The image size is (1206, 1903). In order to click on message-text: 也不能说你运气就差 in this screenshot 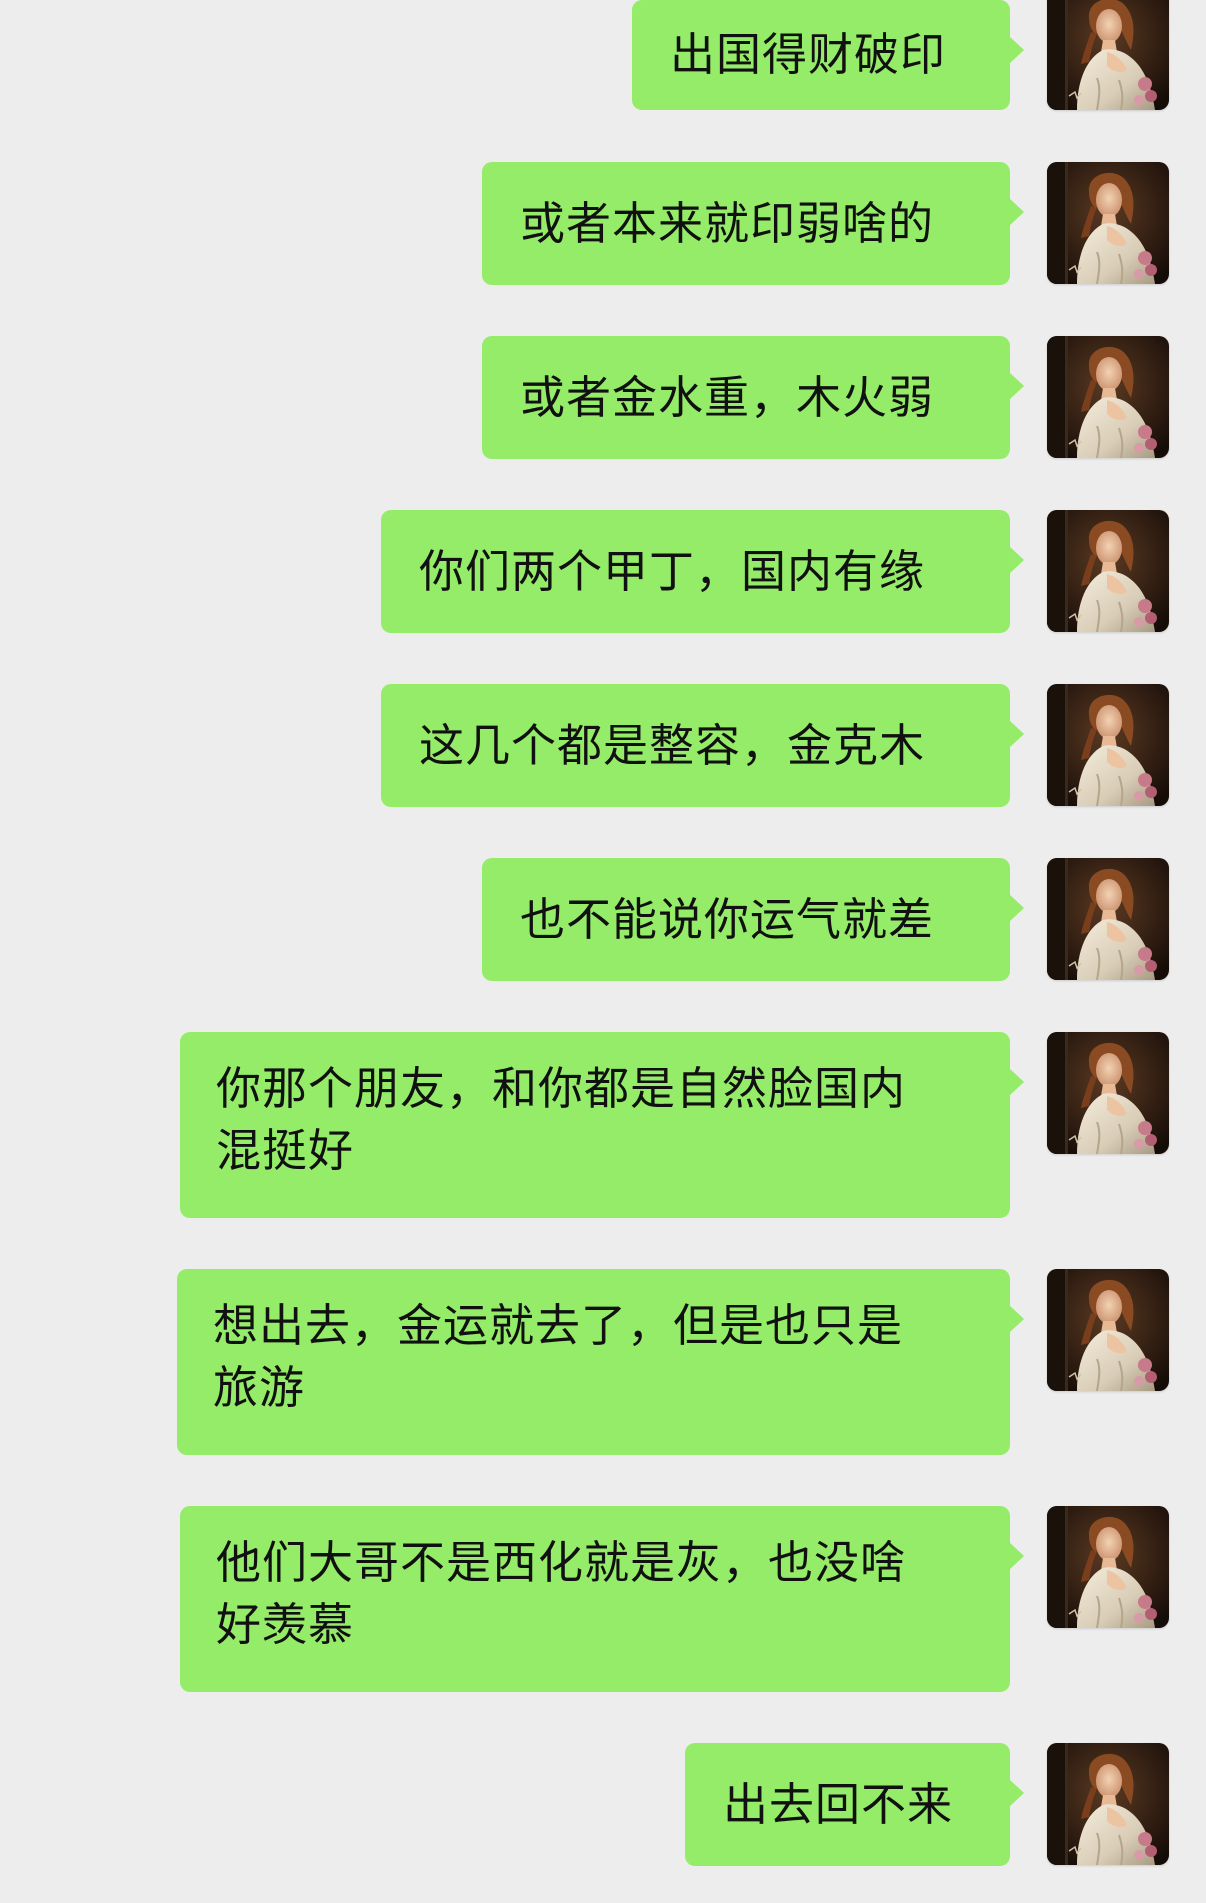, I will do `click(727, 919)`.